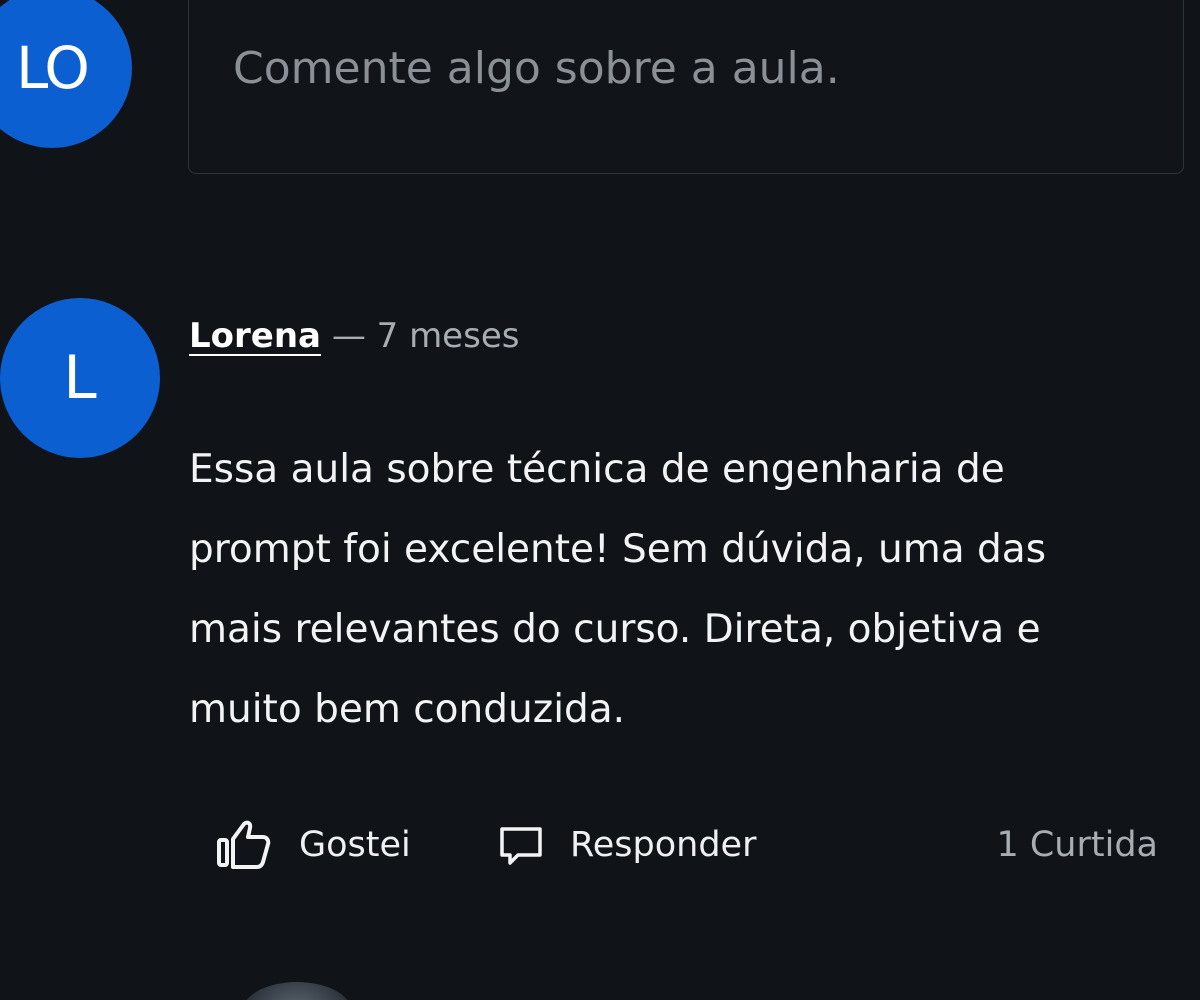 This screenshot has width=1200, height=1000. I want to click on comment-timestamp: 7 meses, so click(448, 336).